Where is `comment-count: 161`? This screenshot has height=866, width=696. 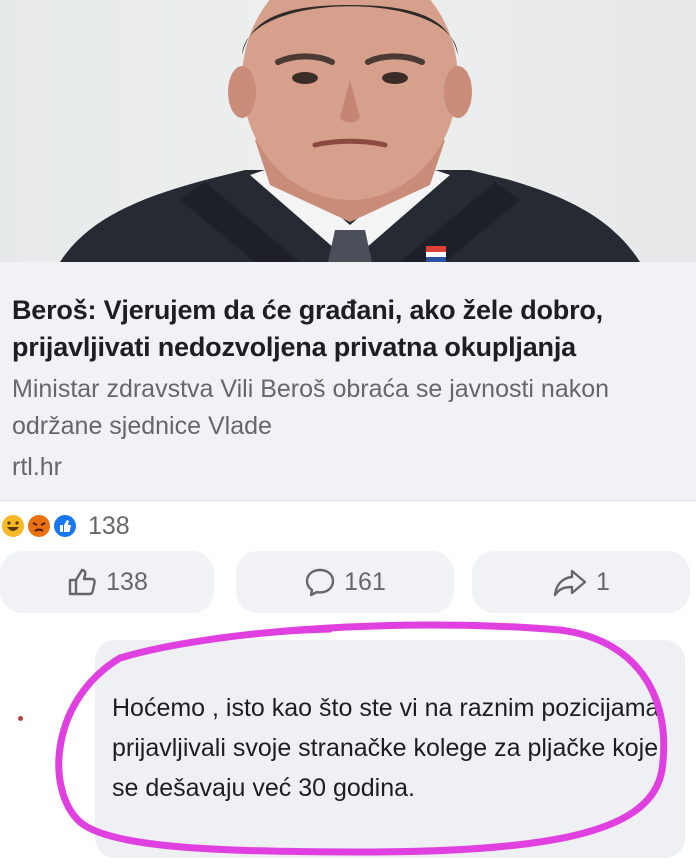
comment-count: 161 is located at coordinates (365, 581).